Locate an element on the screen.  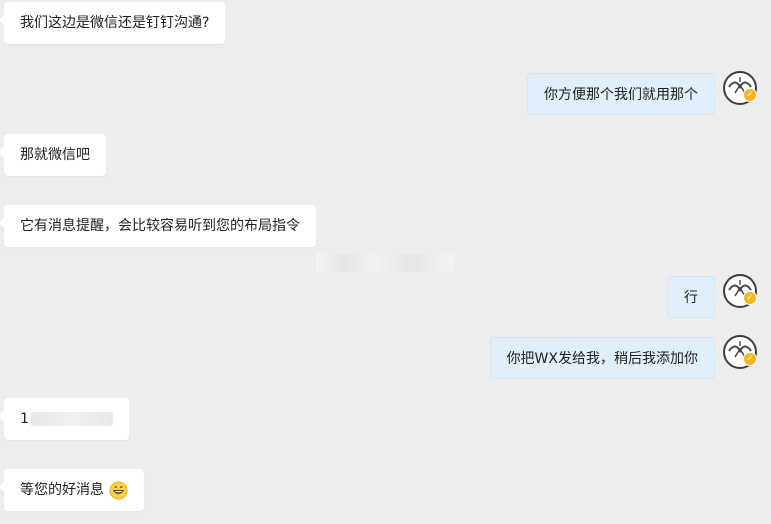
message-bubble: 行 is located at coordinates (693, 297).